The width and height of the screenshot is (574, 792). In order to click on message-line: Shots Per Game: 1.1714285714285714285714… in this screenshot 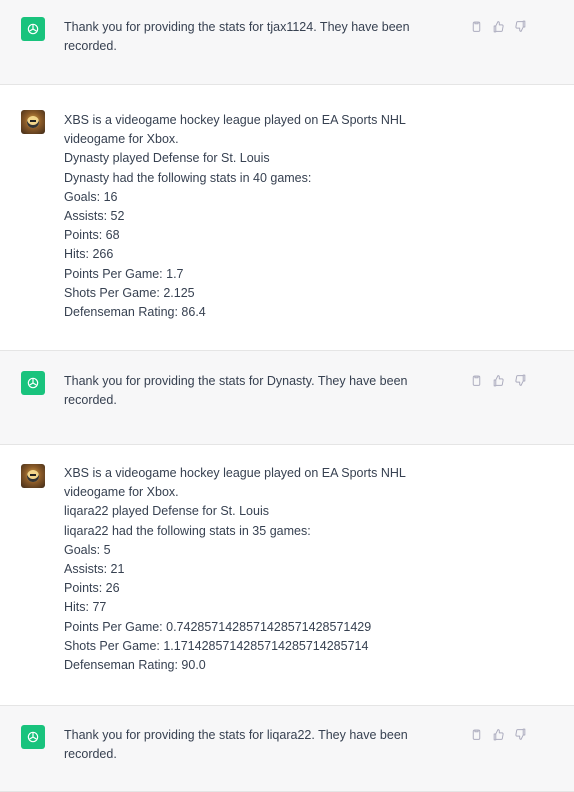, I will do `click(216, 645)`.